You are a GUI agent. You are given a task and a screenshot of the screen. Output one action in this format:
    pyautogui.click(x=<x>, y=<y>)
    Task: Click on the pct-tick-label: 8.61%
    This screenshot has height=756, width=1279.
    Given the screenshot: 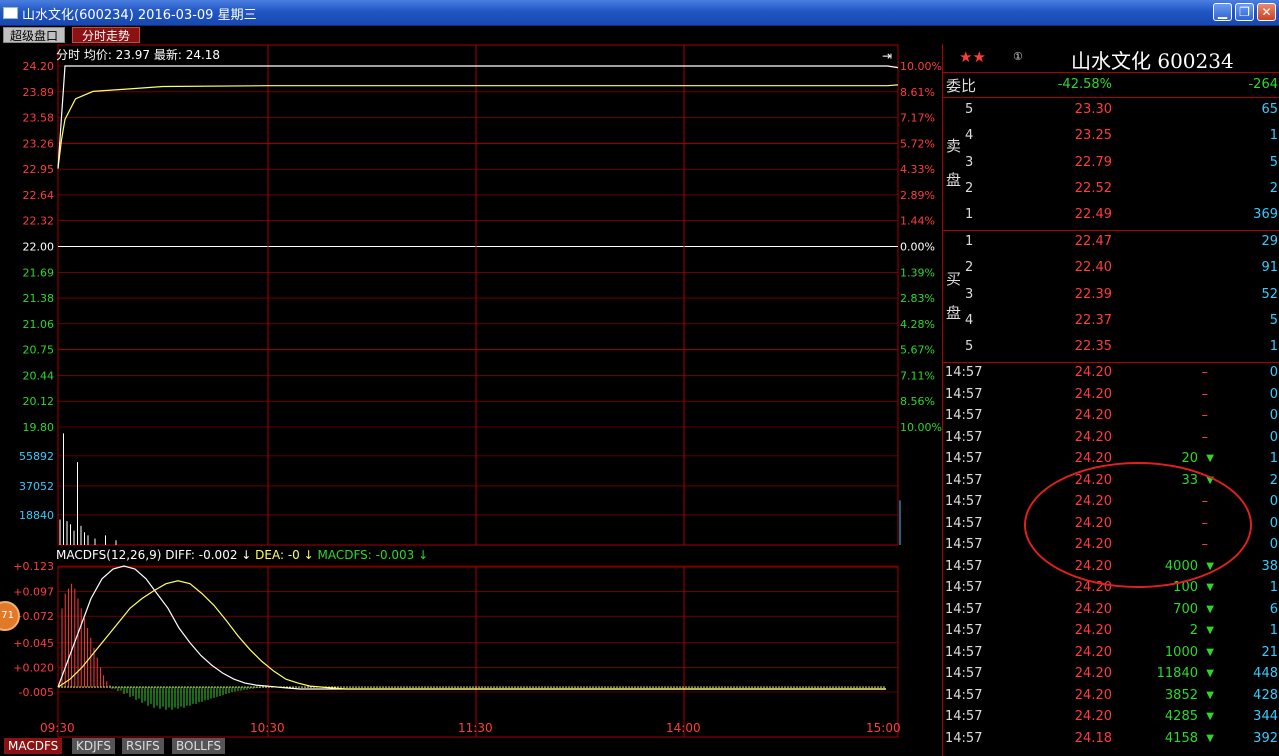 What is the action you would take?
    pyautogui.click(x=917, y=92)
    